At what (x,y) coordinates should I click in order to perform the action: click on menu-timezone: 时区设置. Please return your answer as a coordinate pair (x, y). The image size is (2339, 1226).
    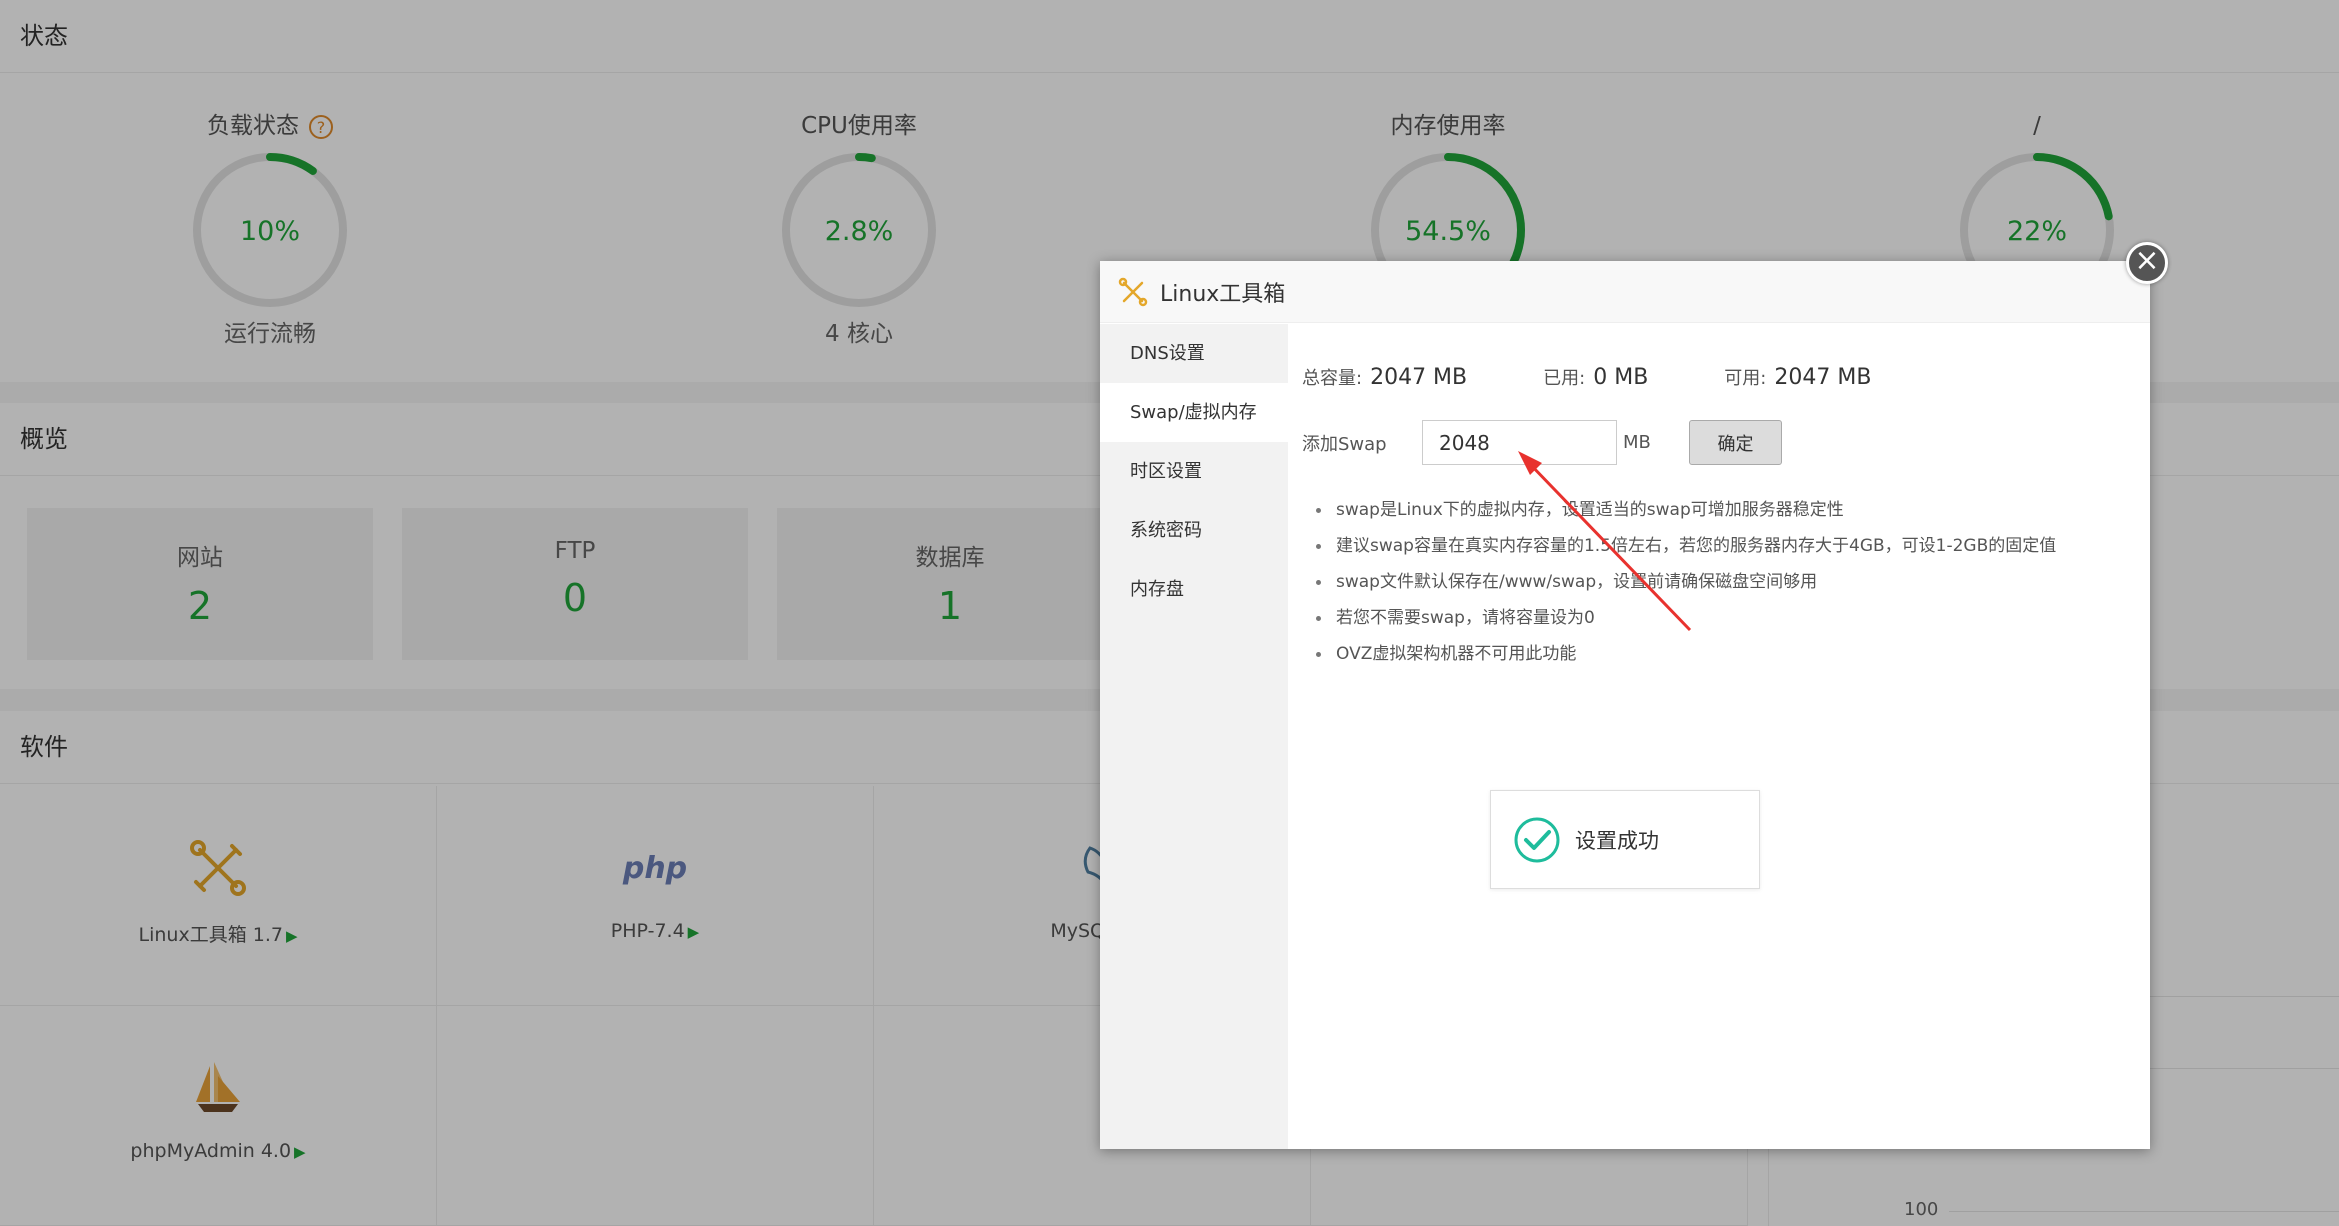
    Looking at the image, I should click on (1194, 471).